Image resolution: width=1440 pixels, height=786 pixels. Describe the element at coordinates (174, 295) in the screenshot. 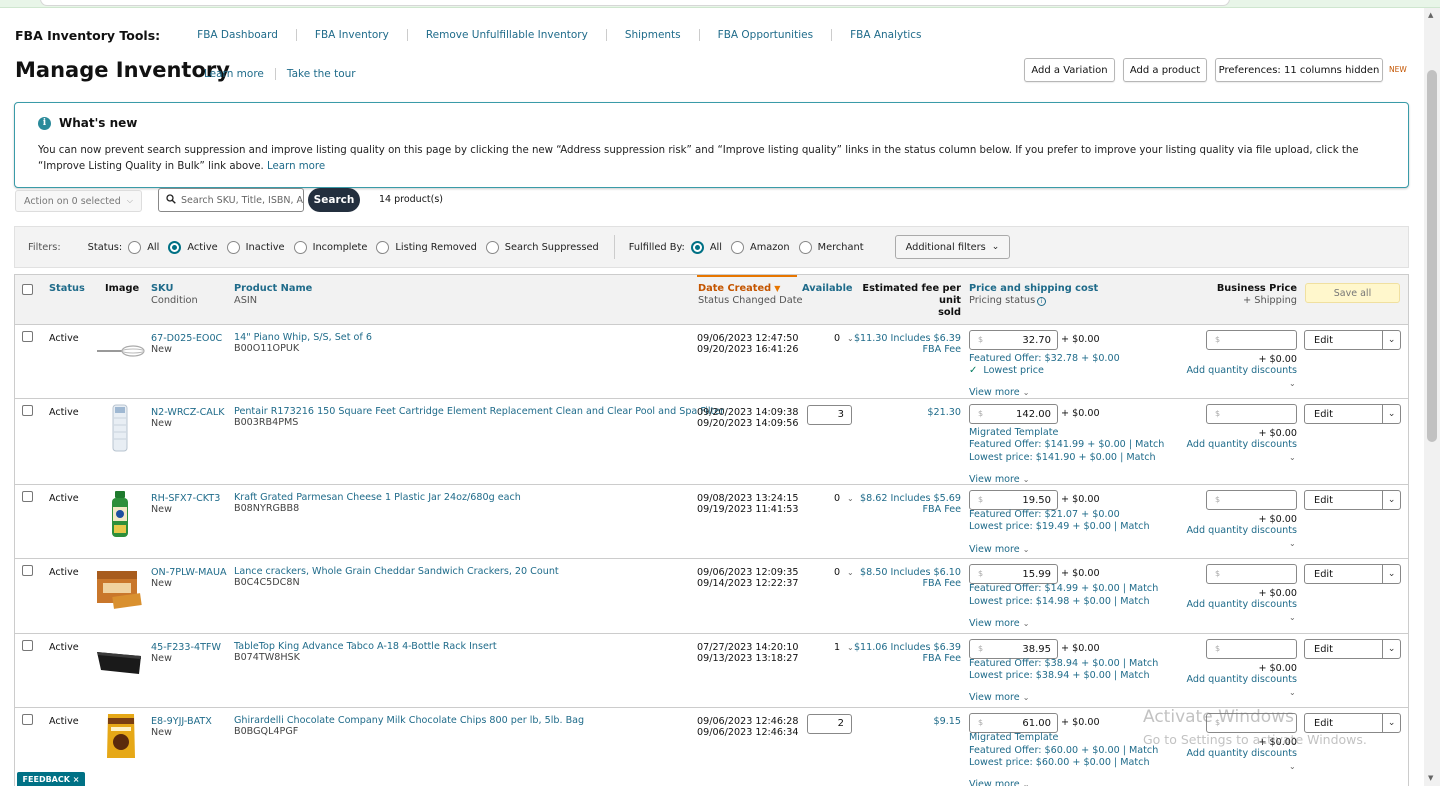

I see `header-sku: SKU Condition` at that location.